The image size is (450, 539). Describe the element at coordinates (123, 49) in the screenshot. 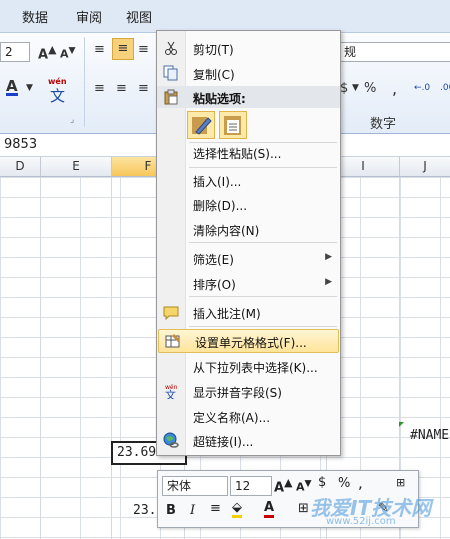

I see `align-middle-icon: ≡` at that location.